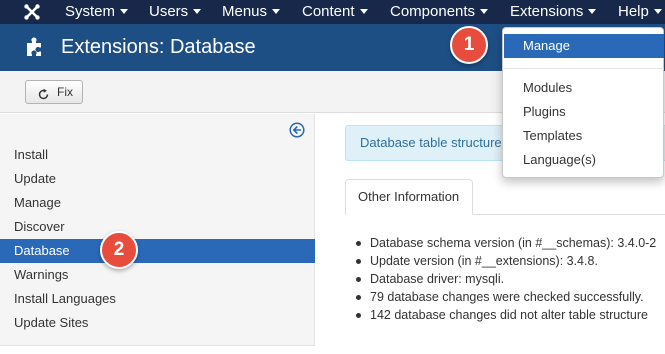 Image resolution: width=665 pixels, height=354 pixels. What do you see at coordinates (157, 203) in the screenshot?
I see `sidebar-item-manage: Manage` at bounding box center [157, 203].